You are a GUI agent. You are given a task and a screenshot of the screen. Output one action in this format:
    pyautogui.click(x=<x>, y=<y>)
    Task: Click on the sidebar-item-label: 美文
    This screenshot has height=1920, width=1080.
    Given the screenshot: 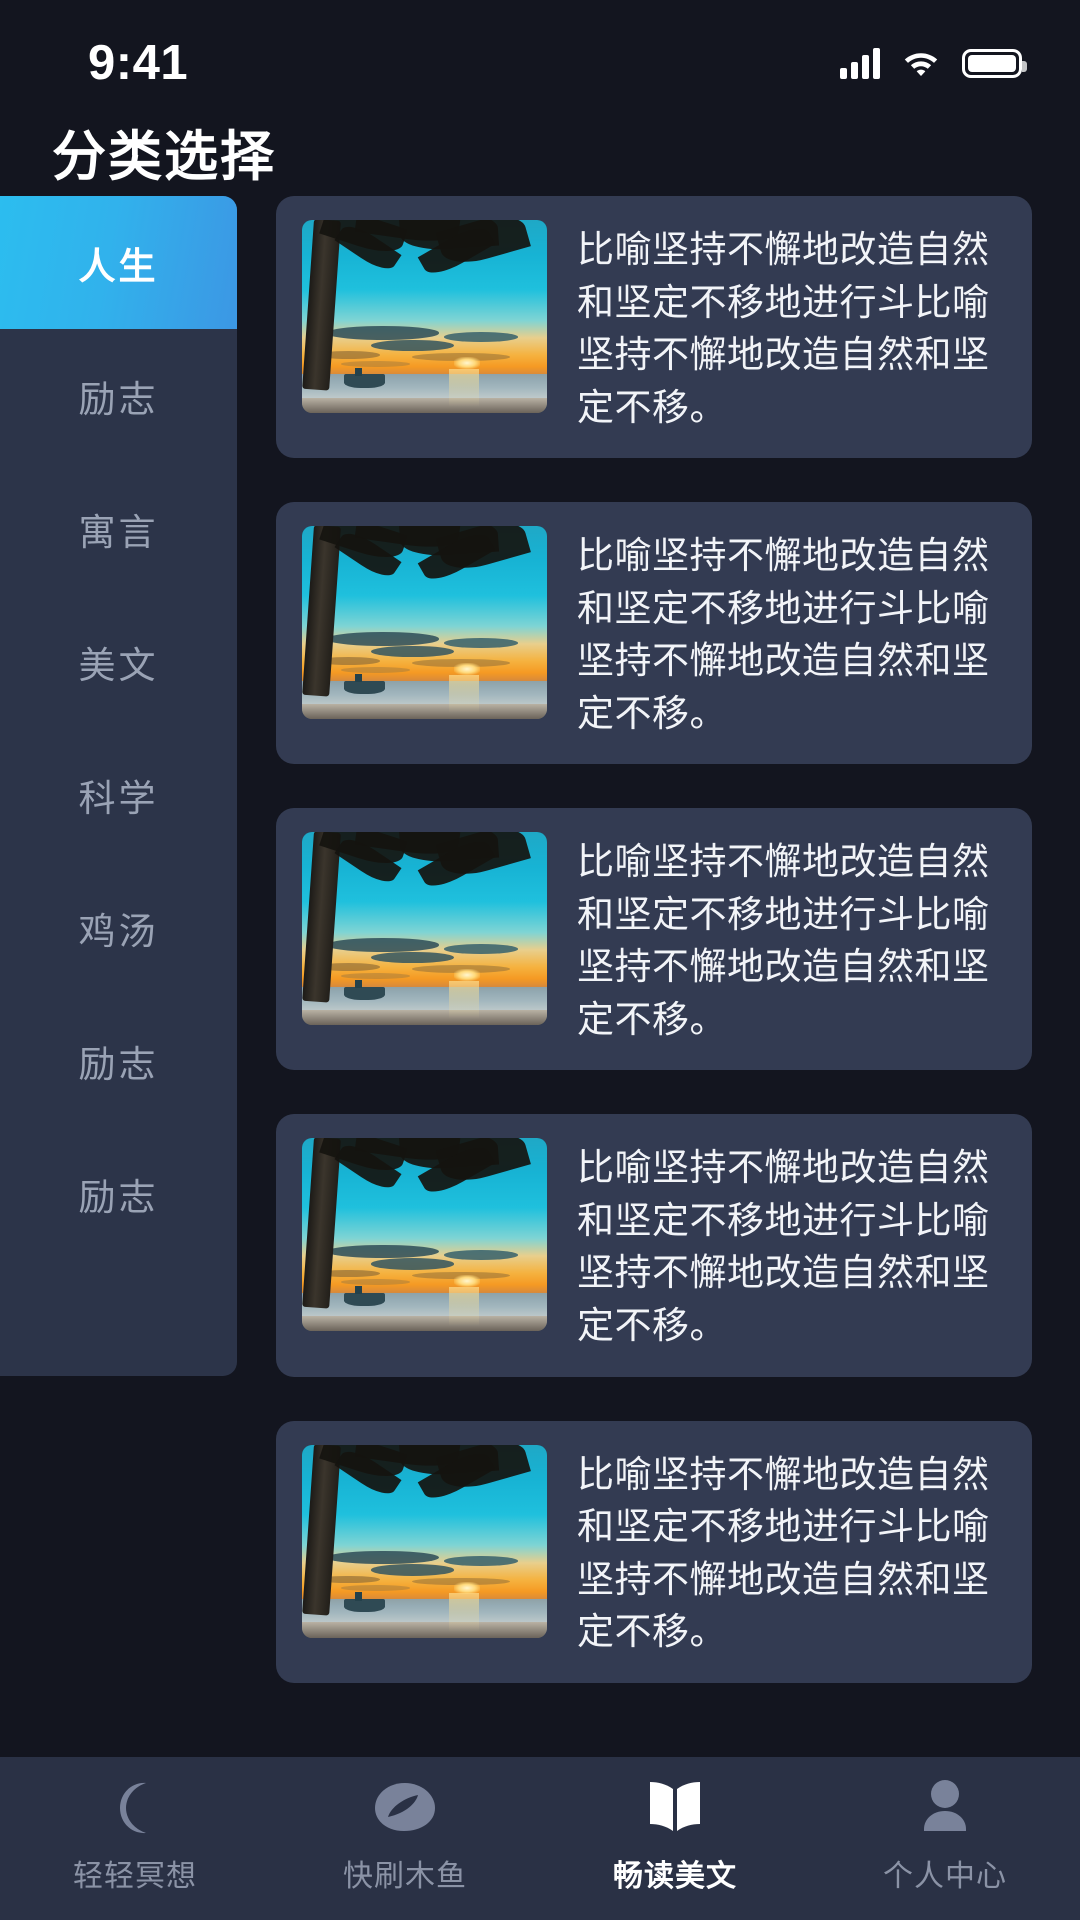 What is the action you would take?
    pyautogui.click(x=118, y=665)
    